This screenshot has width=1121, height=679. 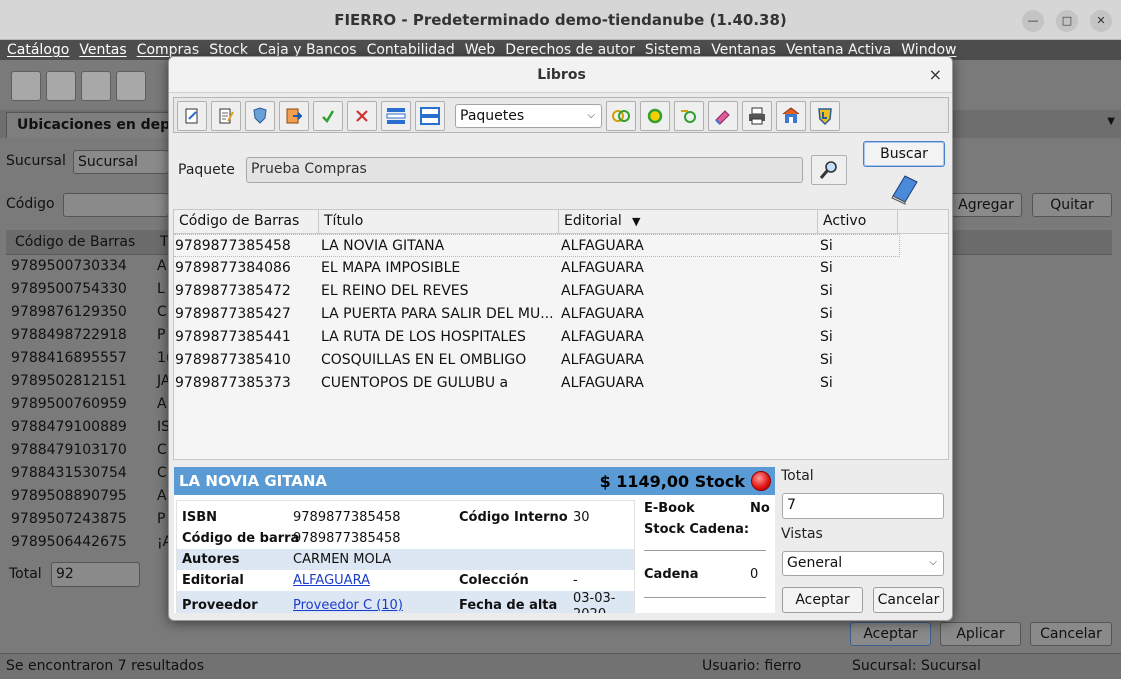 I want to click on paquetes-select: Paquetes ⌵, so click(x=528, y=116).